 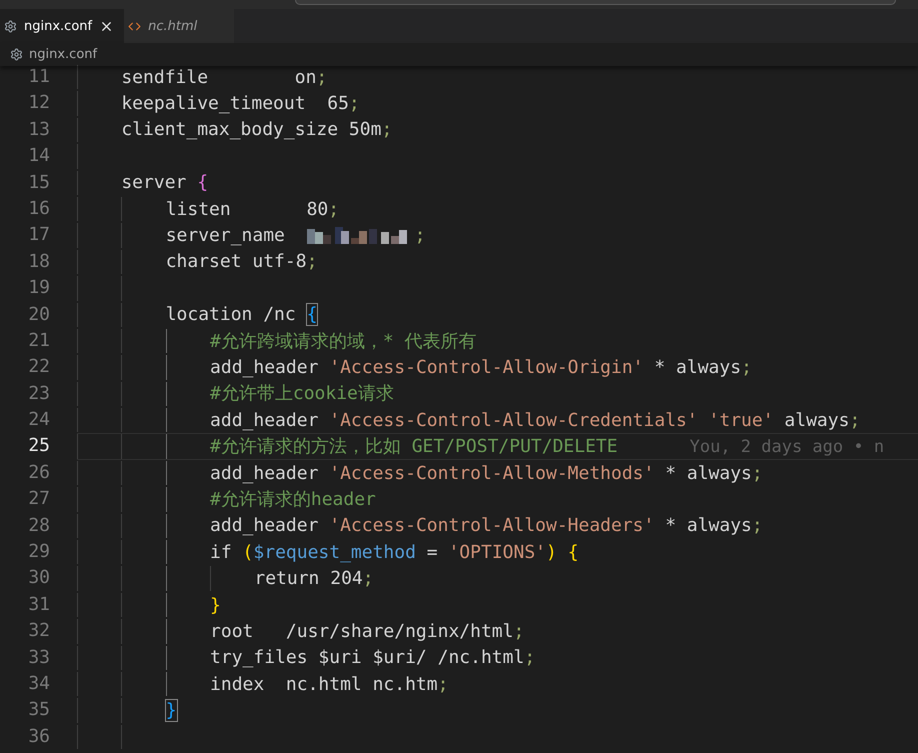 What do you see at coordinates (414, 447) in the screenshot?
I see `code-line: #允许请求的方法，比如 GET/POST/PUT/DELETE` at bounding box center [414, 447].